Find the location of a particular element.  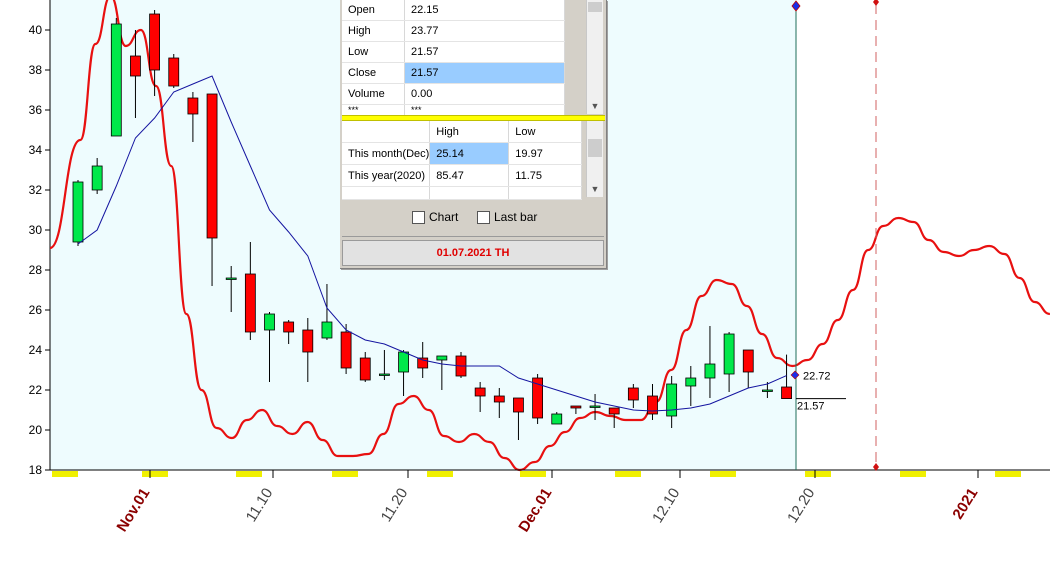

x-tick-label: 11.20 is located at coordinates (395, 505).